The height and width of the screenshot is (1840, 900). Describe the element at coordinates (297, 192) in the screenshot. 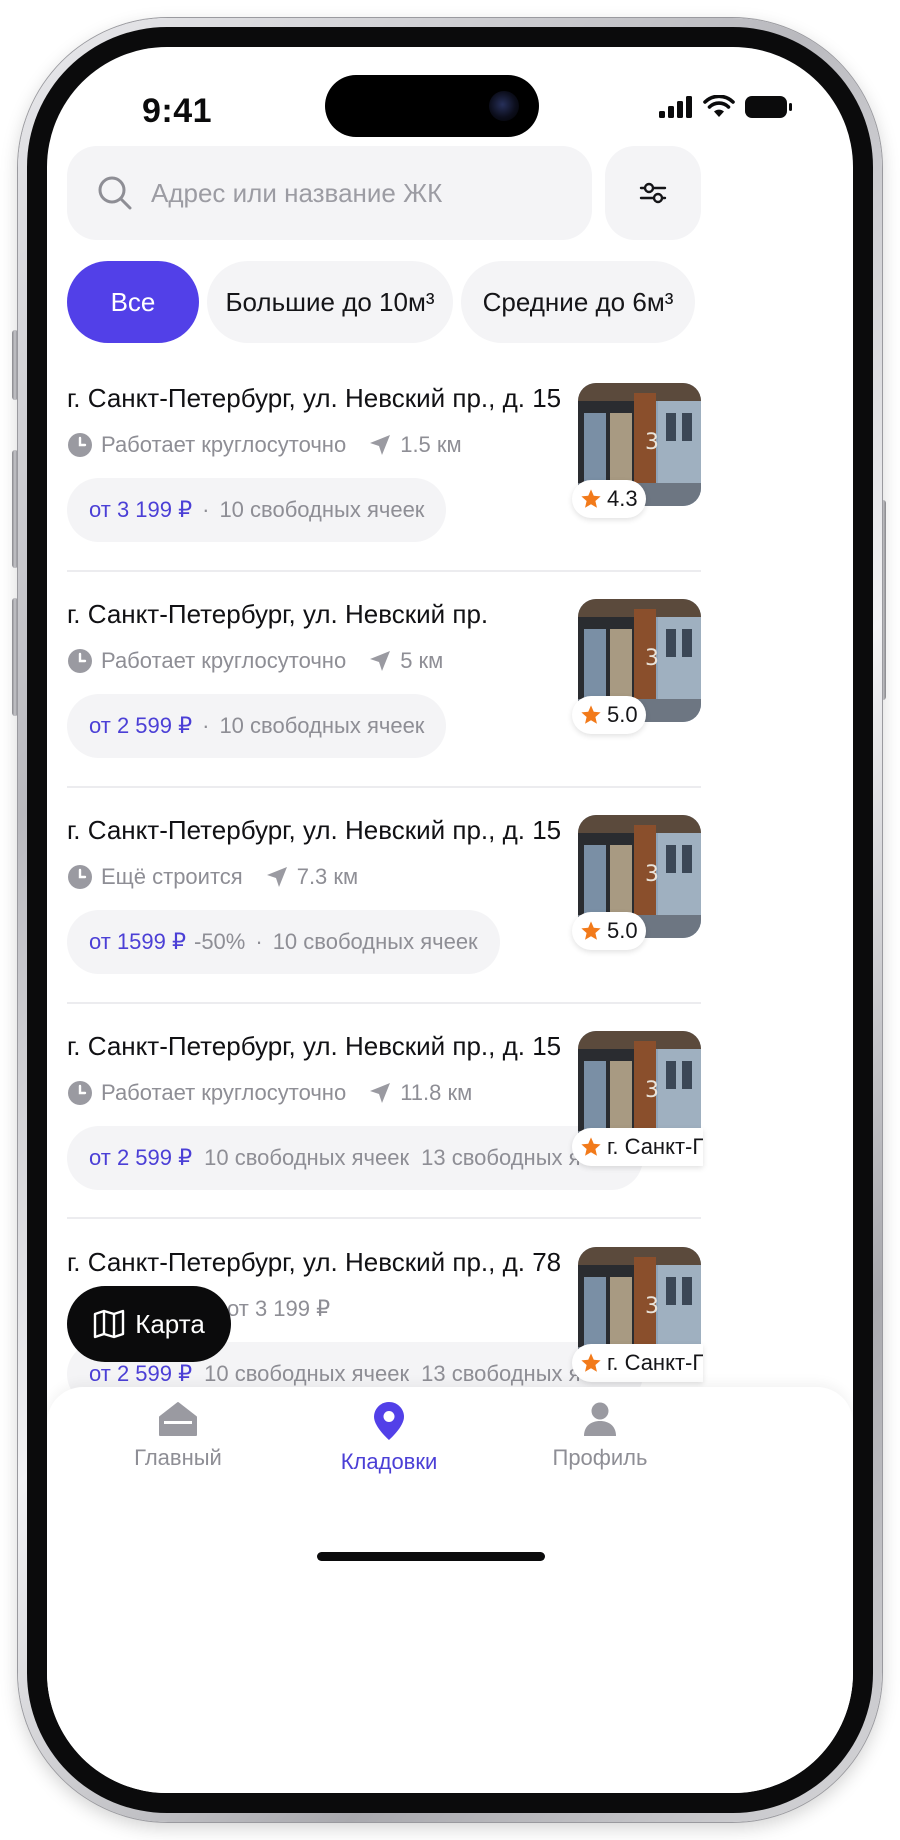

I see `search-placeholder: Адрес или название ЖК` at that location.